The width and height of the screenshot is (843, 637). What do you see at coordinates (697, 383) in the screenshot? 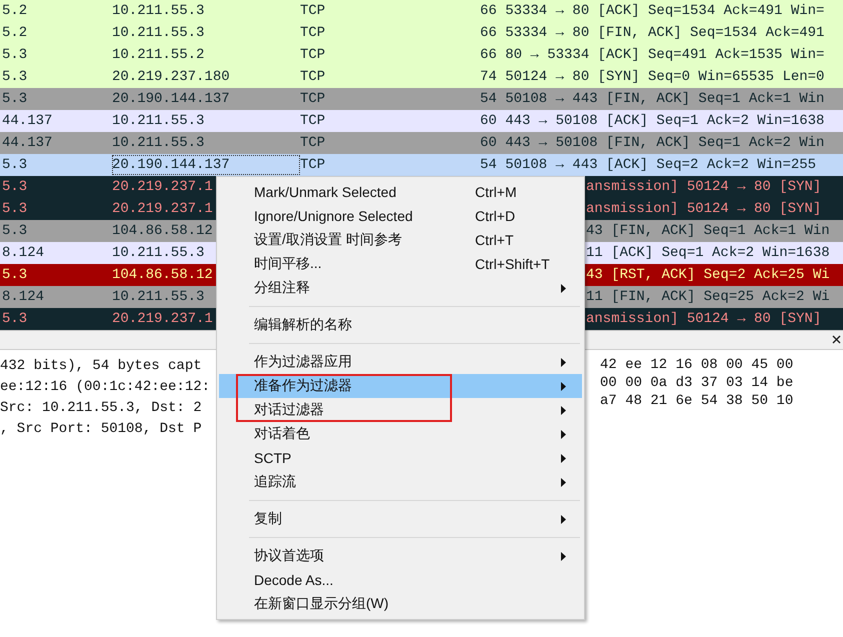
I see `hex-bytes: 00 00 0a d3 37 03 14 be` at bounding box center [697, 383].